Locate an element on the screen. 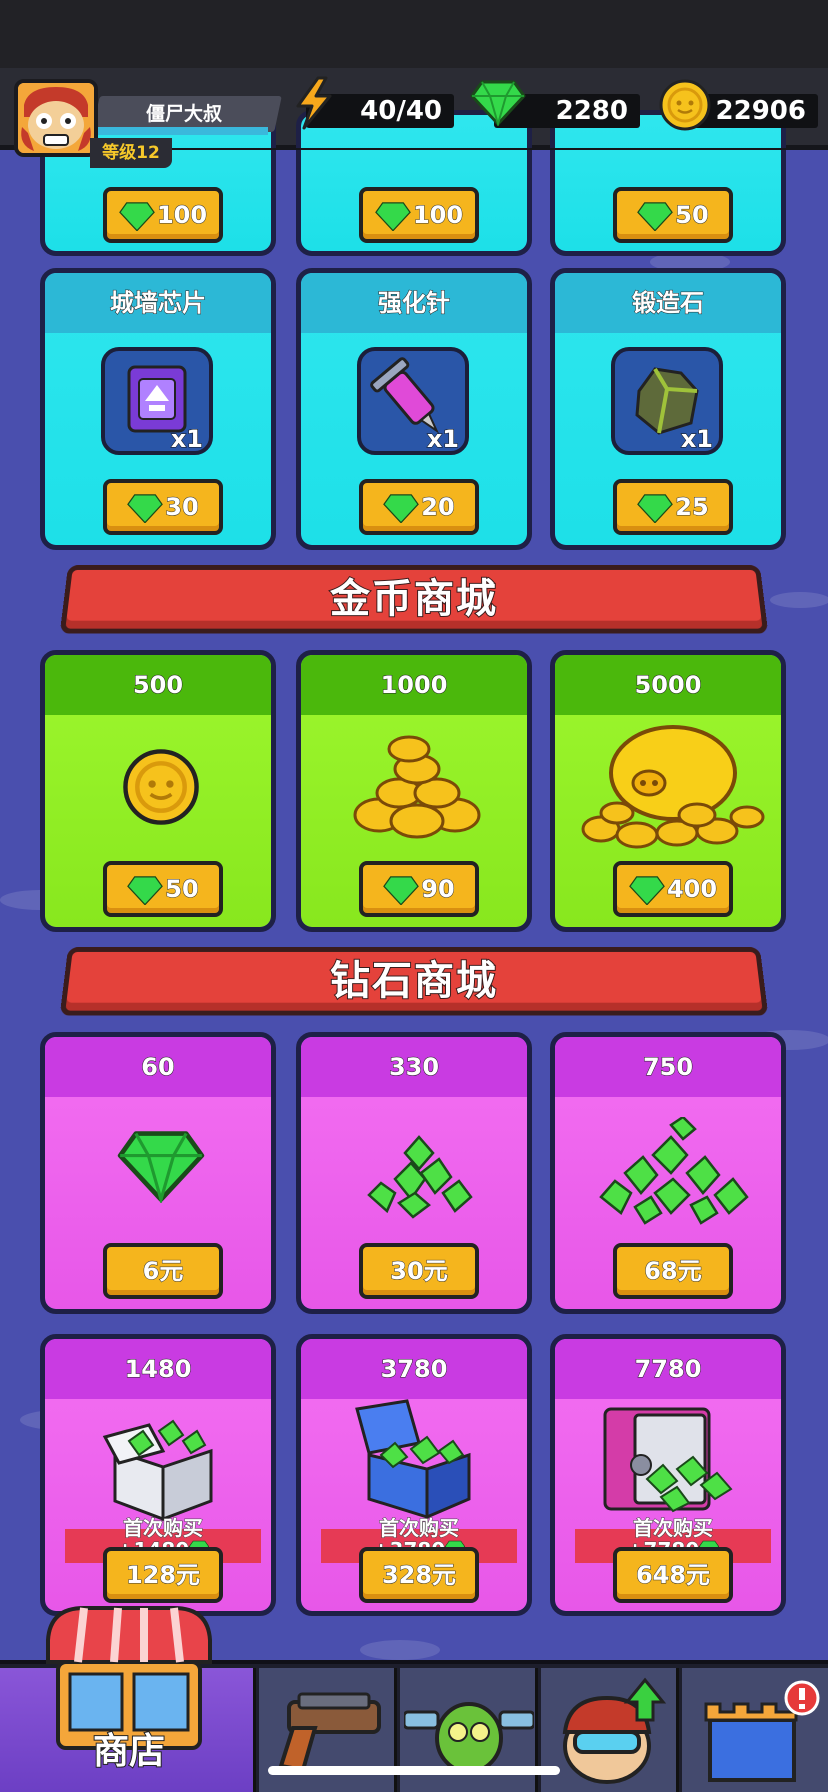 Image resolution: width=828 pixels, height=1792 pixels. status-bar is located at coordinates (414, 34).